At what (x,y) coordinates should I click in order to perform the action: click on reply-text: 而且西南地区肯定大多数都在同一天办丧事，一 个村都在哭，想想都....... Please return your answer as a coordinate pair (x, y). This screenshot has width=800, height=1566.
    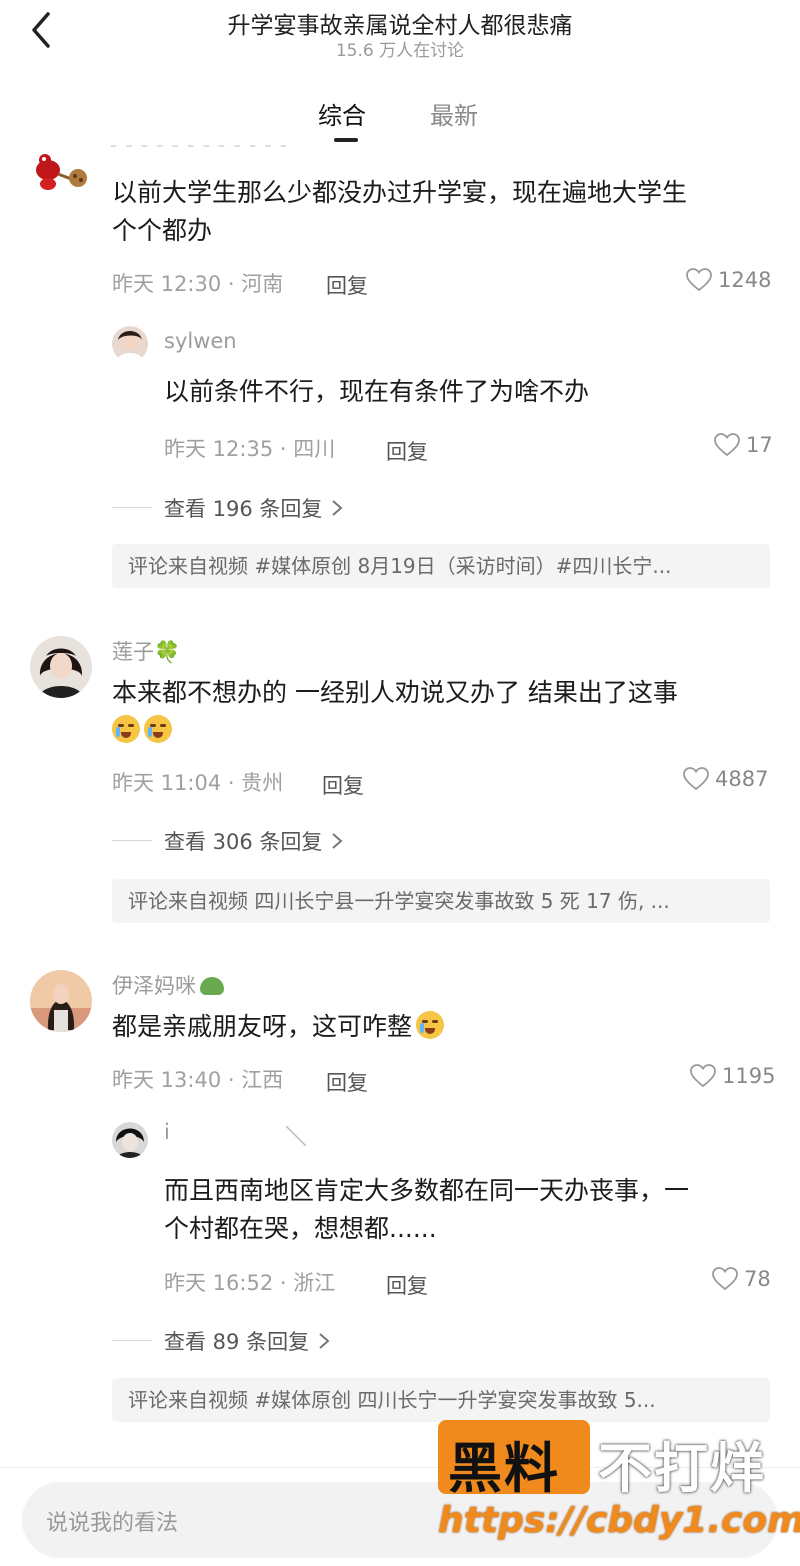
    Looking at the image, I should click on (427, 1209).